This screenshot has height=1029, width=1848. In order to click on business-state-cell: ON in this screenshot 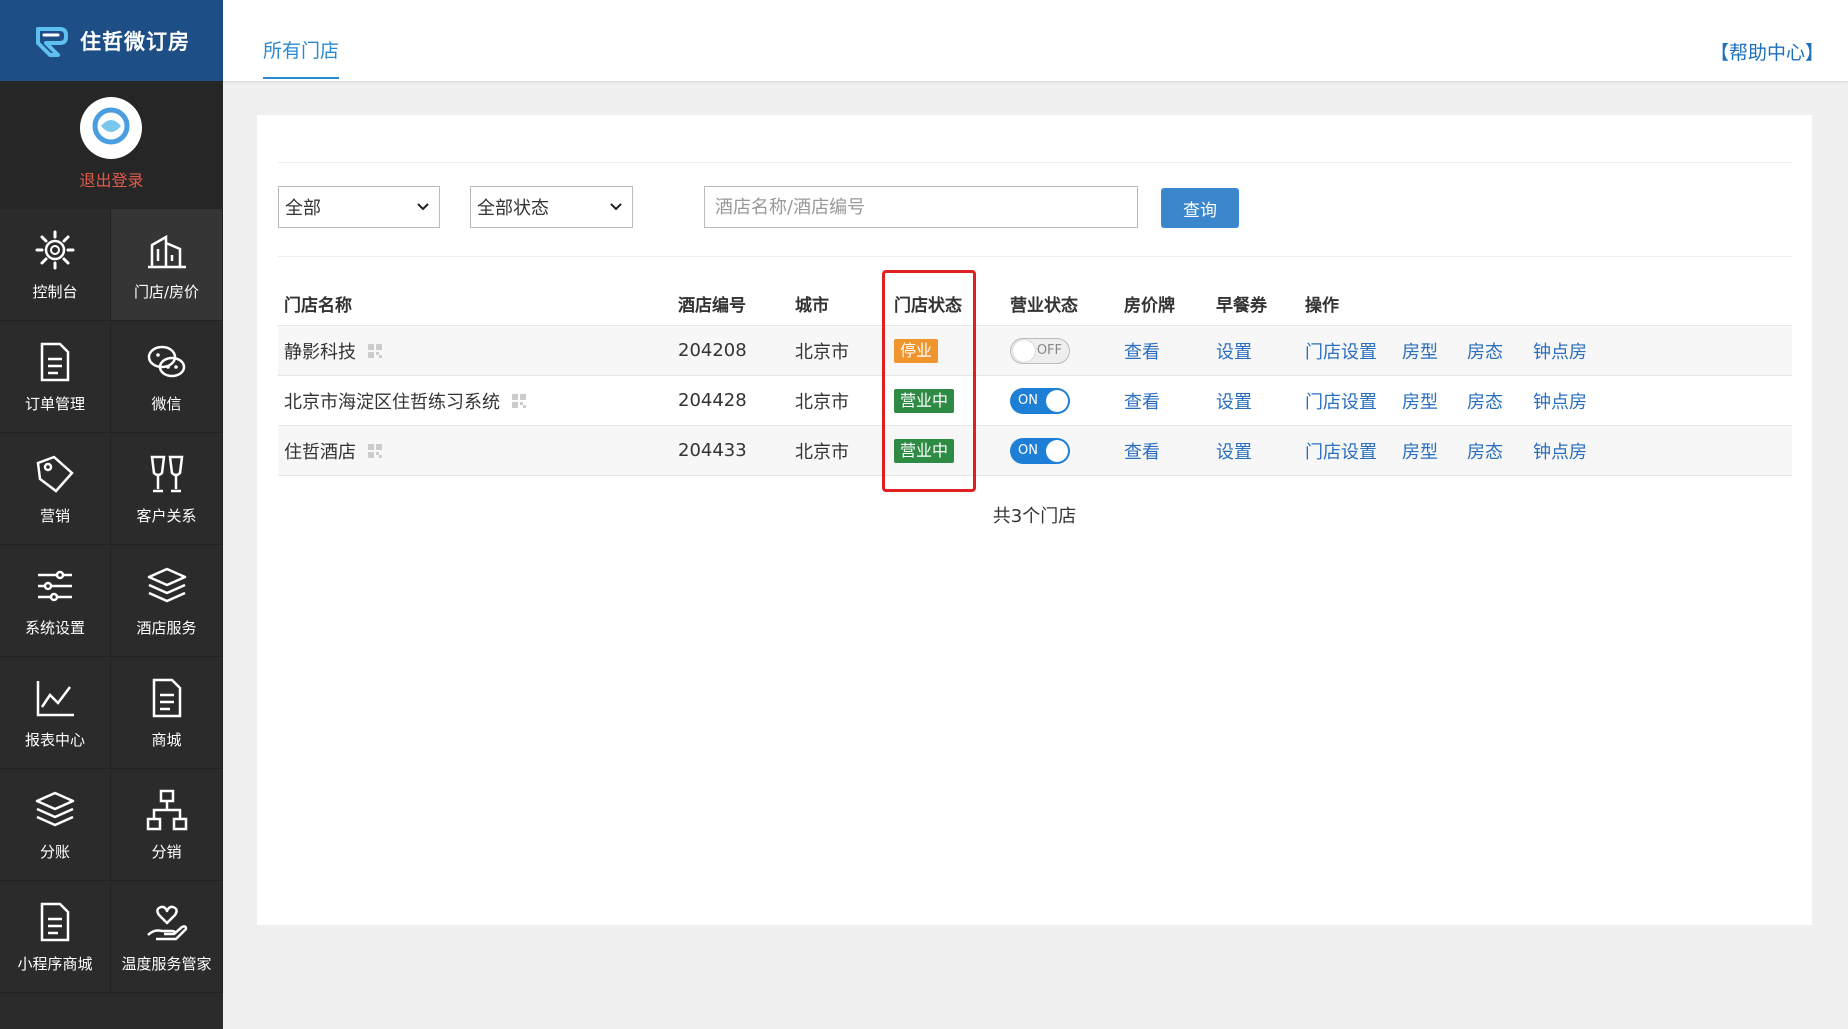, I will do `click(1040, 450)`.